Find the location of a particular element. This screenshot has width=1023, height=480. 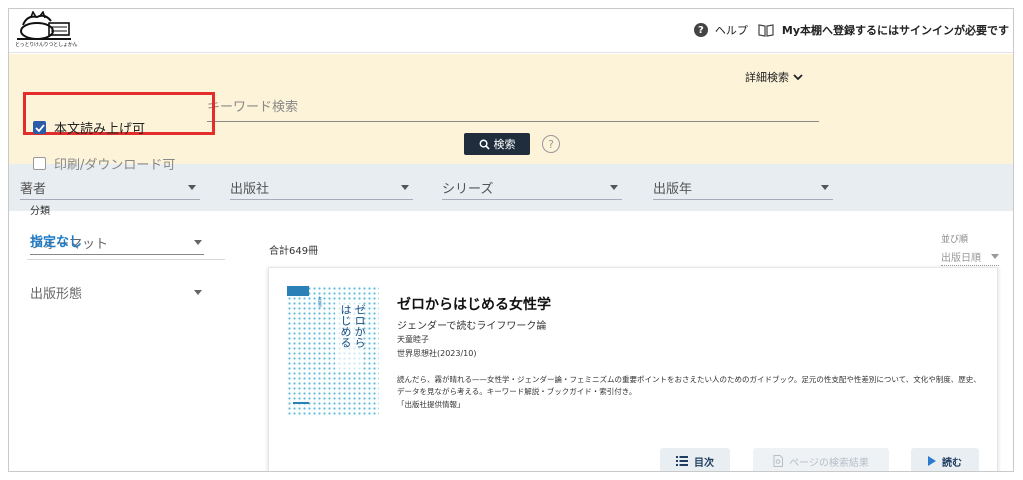

year-filter-label: 出版年 is located at coordinates (673, 189).